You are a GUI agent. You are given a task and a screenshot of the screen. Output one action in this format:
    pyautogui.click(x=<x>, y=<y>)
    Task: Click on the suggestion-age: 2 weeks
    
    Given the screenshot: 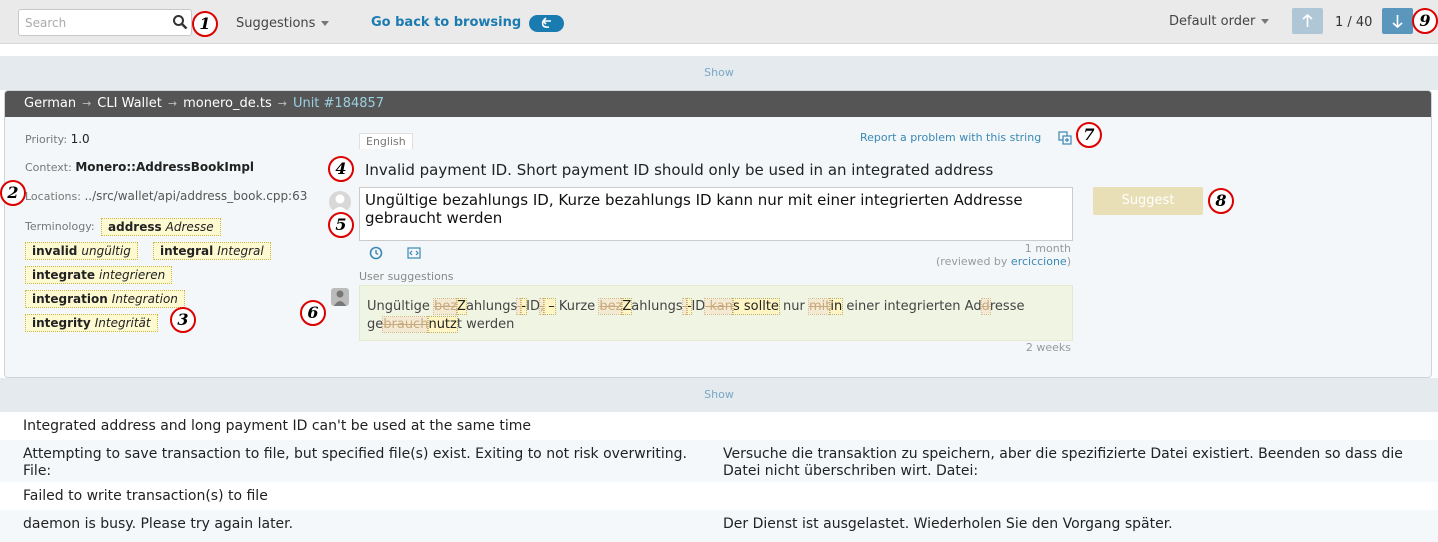 What is the action you would take?
    pyautogui.click(x=1048, y=347)
    